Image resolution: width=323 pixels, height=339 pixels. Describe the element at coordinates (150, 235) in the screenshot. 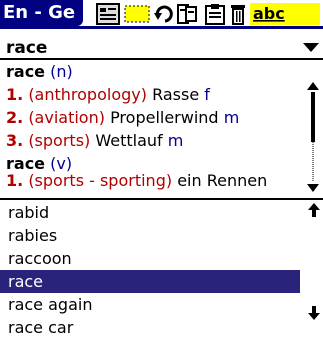

I see `list-item: rabies` at that location.